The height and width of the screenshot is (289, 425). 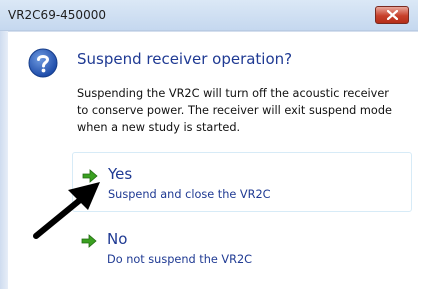 I want to click on close-button, so click(x=392, y=15).